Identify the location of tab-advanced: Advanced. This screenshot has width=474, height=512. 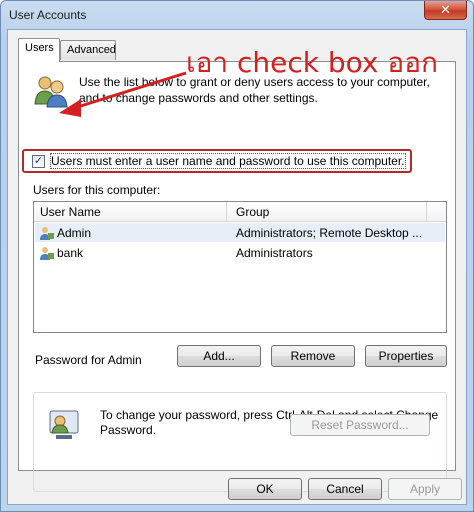
(88, 50).